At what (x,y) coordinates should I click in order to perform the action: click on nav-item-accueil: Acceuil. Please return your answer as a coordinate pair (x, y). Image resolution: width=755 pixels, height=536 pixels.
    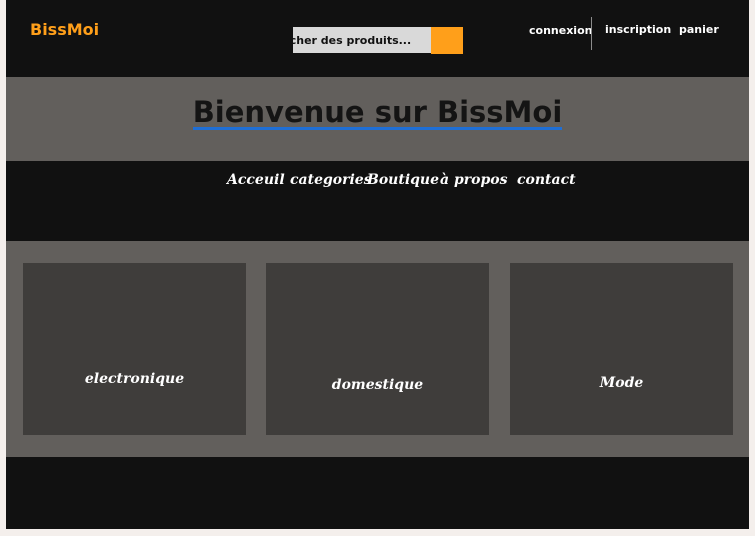
    Looking at the image, I should click on (256, 180).